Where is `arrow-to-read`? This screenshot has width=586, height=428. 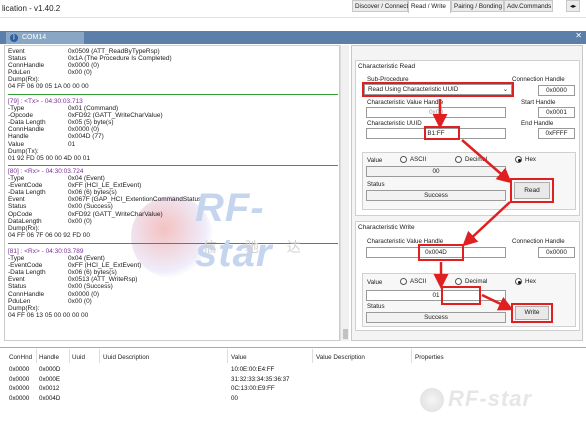
arrow-to-read is located at coordinates (486, 161).